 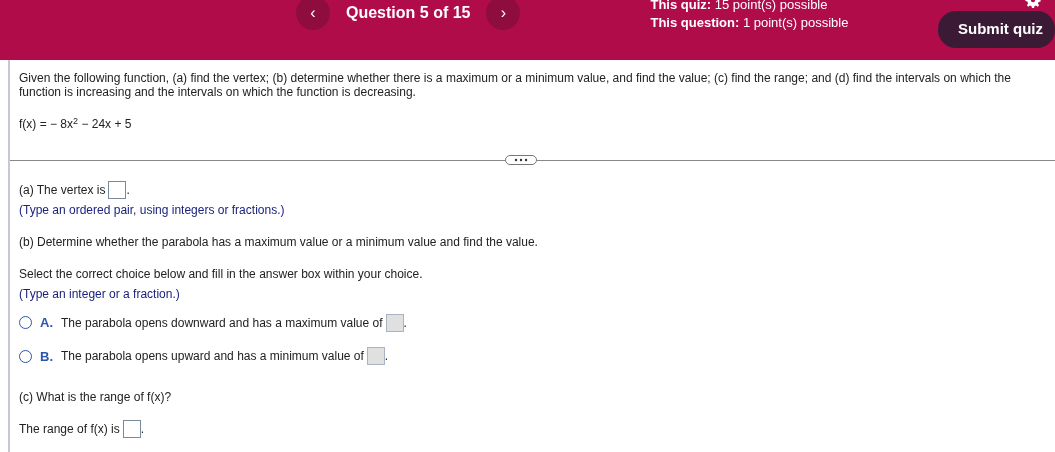 What do you see at coordinates (96, 397) in the screenshot?
I see `prompt-text: (c) What is the range of f(x)?` at bounding box center [96, 397].